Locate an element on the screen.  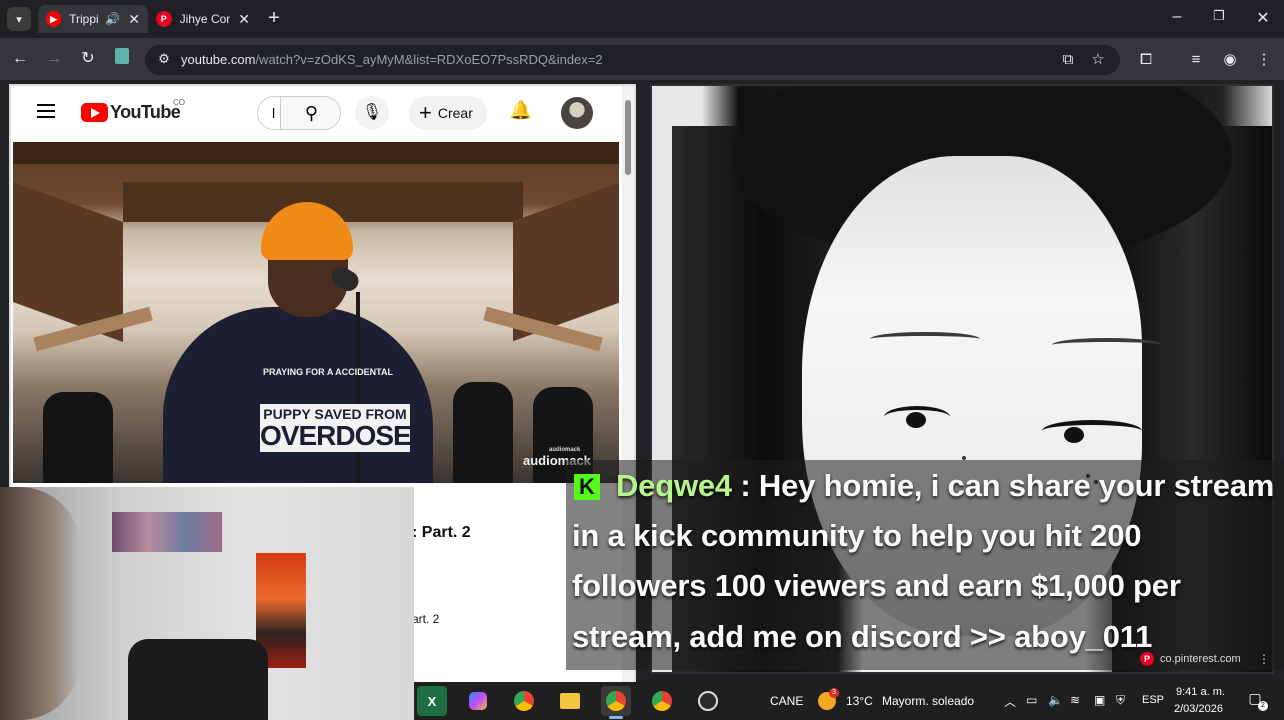
hoodie-small-text: PRAYING FOR A ACCIDENTAL is located at coordinates (328, 372).